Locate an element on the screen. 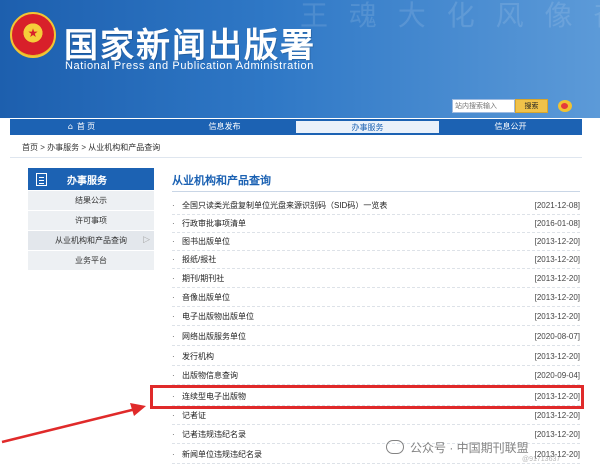 The image size is (600, 471). list-item-label: 期刊/期刊社 is located at coordinates (358, 278).